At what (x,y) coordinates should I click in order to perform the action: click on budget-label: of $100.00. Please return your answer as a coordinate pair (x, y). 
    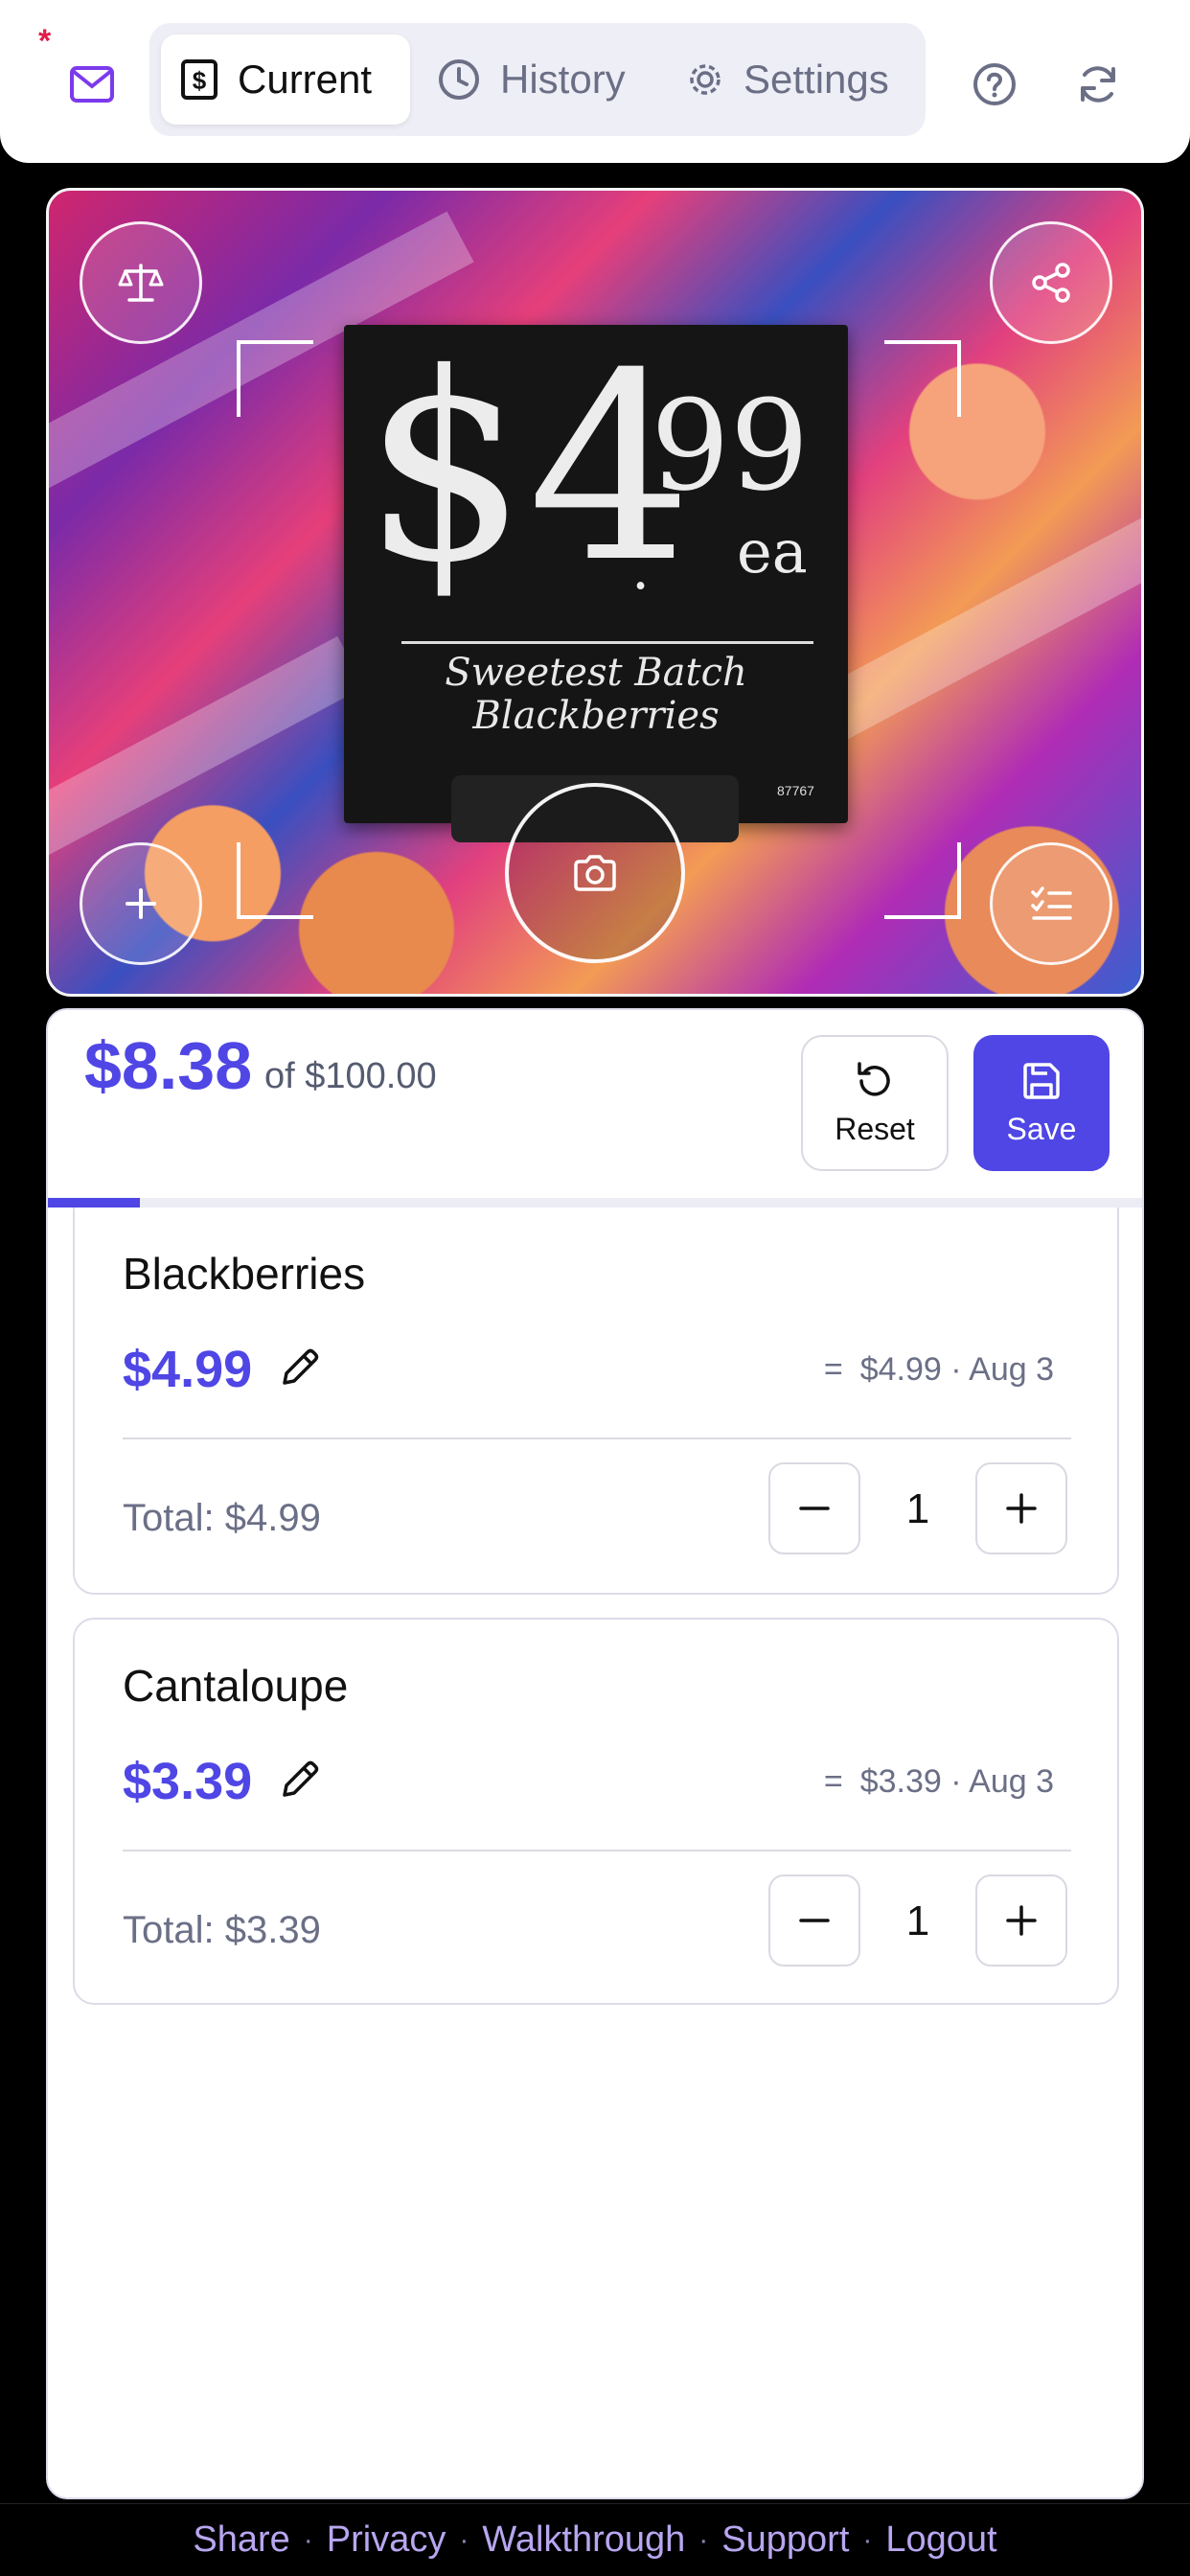
    Looking at the image, I should click on (350, 1076).